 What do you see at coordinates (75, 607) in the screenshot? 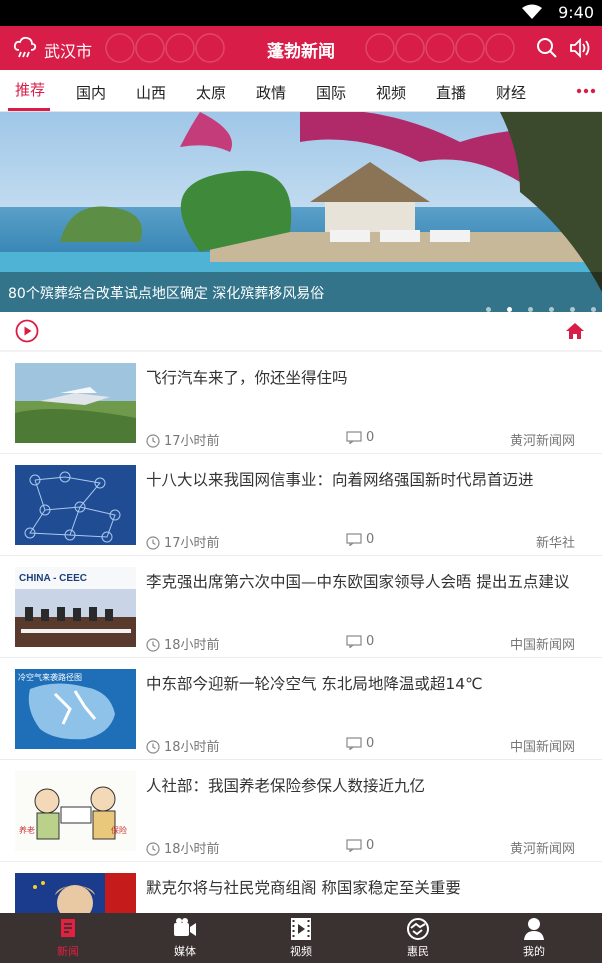
I see `news-thumbnail: CHINA - CEEC` at bounding box center [75, 607].